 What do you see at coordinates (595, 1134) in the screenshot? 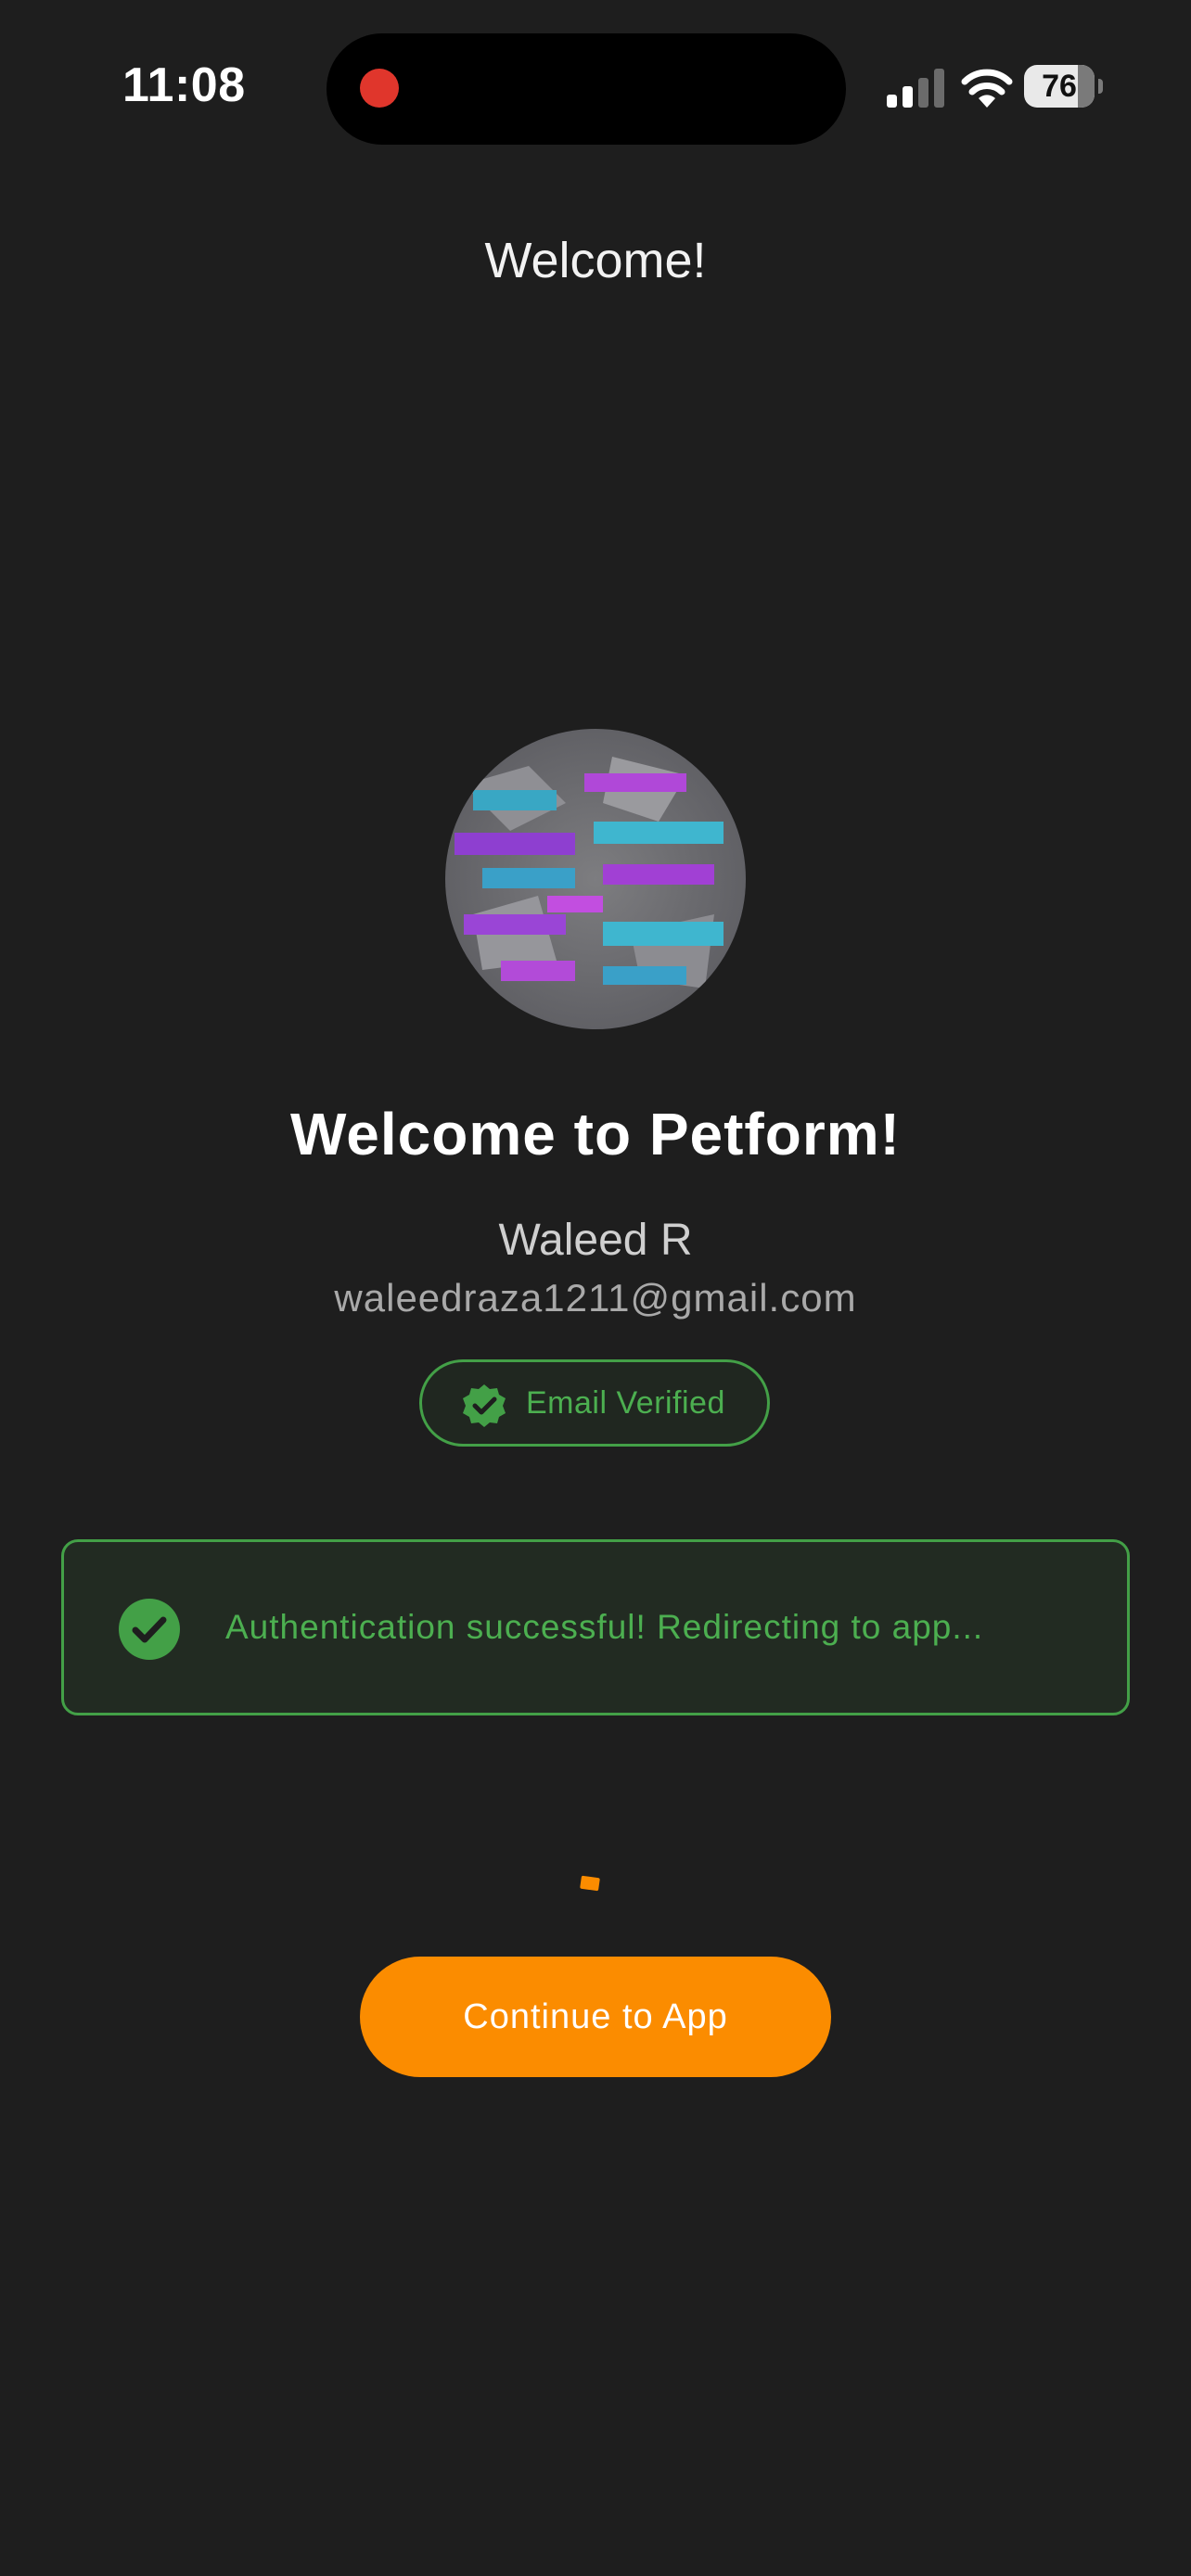
I see `welcome-heading: Welcome to Petform!` at bounding box center [595, 1134].